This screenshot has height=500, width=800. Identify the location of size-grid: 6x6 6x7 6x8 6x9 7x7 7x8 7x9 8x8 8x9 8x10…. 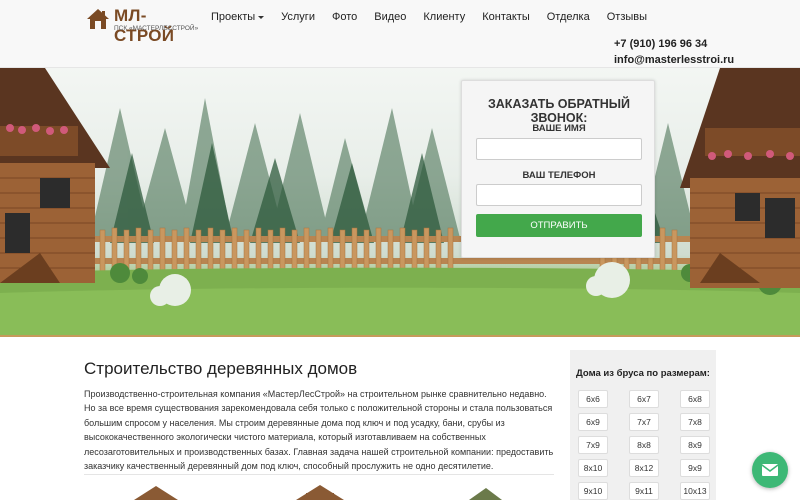
(644, 445).